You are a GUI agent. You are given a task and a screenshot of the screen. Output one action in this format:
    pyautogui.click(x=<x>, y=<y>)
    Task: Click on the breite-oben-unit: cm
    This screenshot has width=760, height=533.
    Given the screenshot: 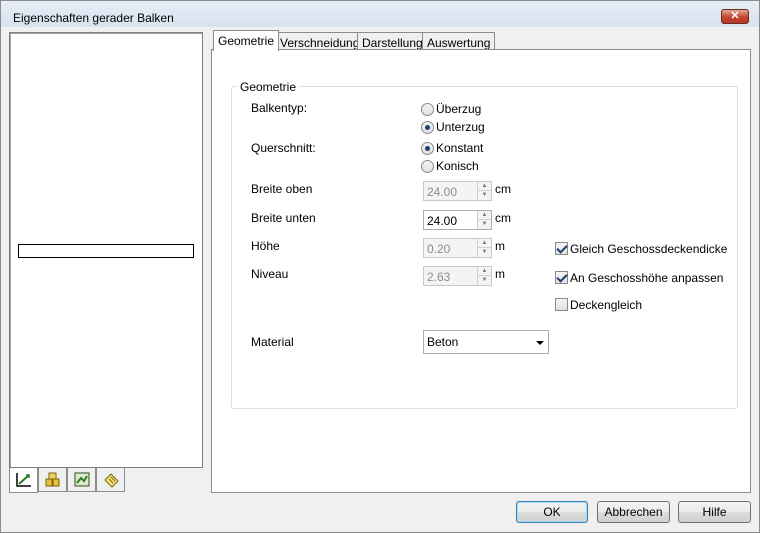 What is the action you would take?
    pyautogui.click(x=503, y=189)
    